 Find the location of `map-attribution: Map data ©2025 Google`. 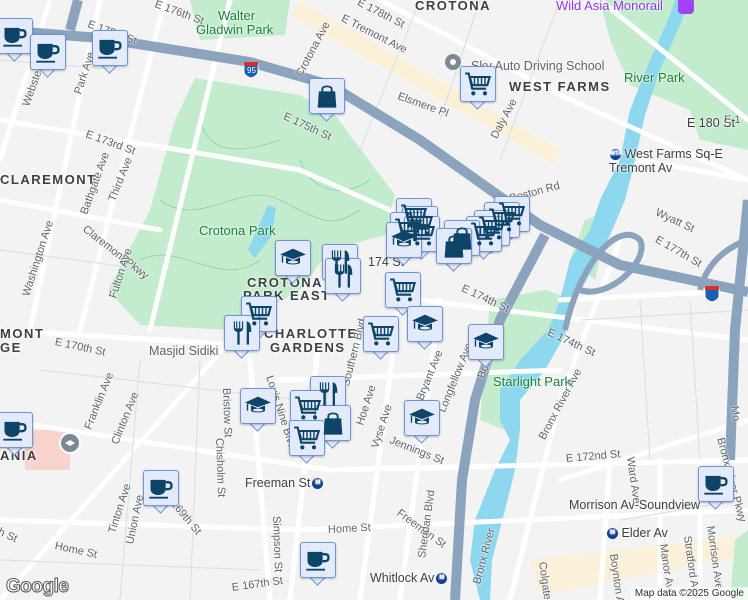

map-attribution: Map data ©2025 Google is located at coordinates (689, 593).